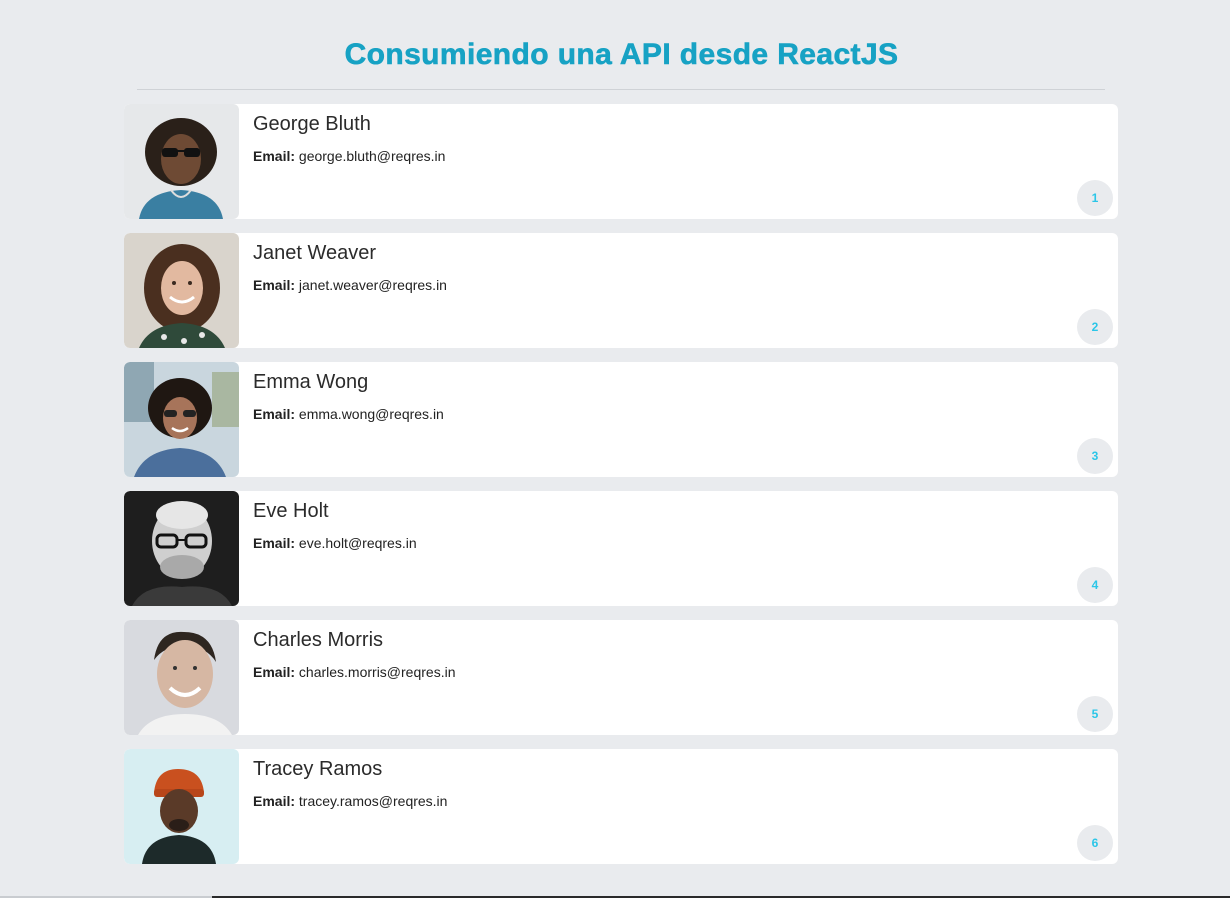 This screenshot has height=898, width=1230. I want to click on user-name: Emma Wong, so click(311, 382).